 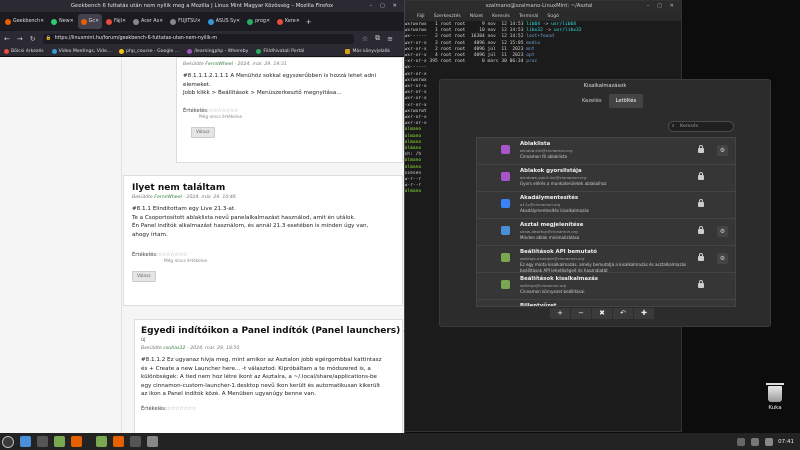 I want to click on search-input: ⌕ Keresés, so click(x=701, y=126).